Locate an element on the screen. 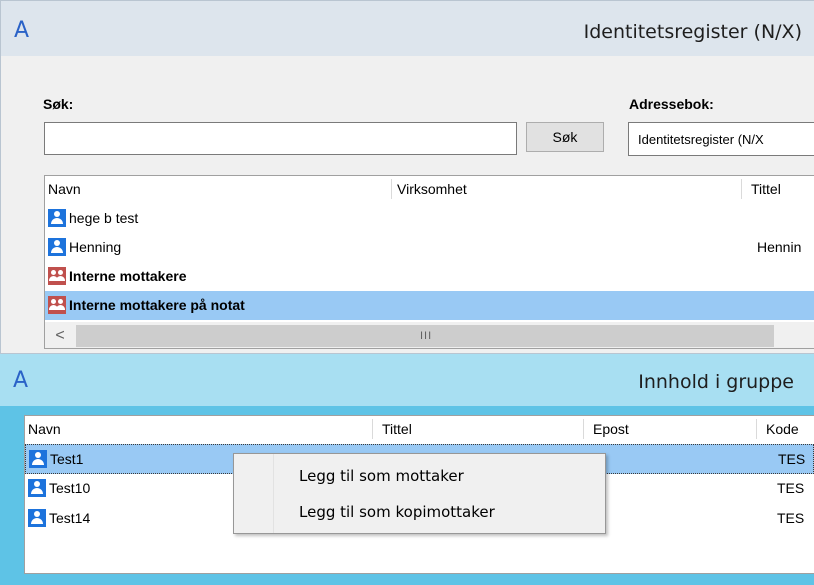  list-header: Navn Tittel Epost Kode is located at coordinates (419, 429).